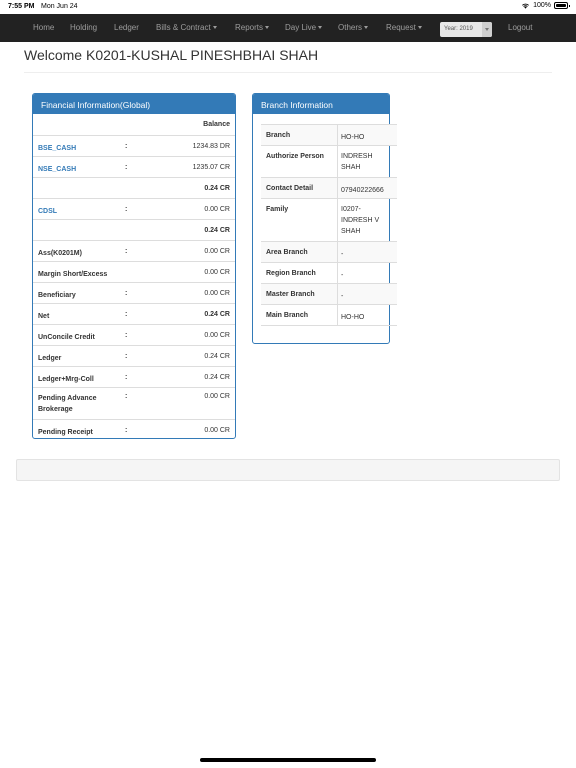 This screenshot has width=576, height=768. I want to click on battery-percent: 100%, so click(542, 5).